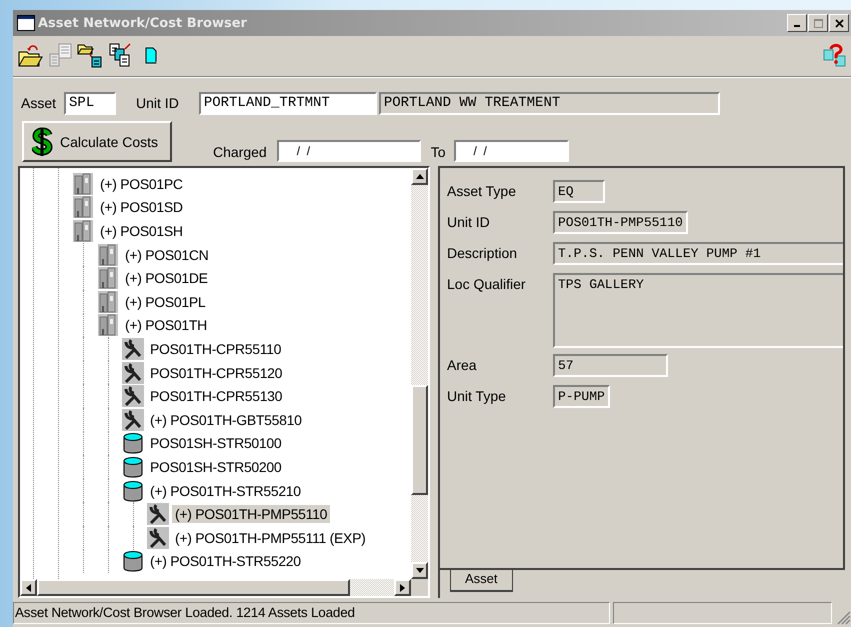 This screenshot has height=627, width=851. Describe the element at coordinates (38, 103) in the screenshot. I see `asset-label: Asset` at that location.